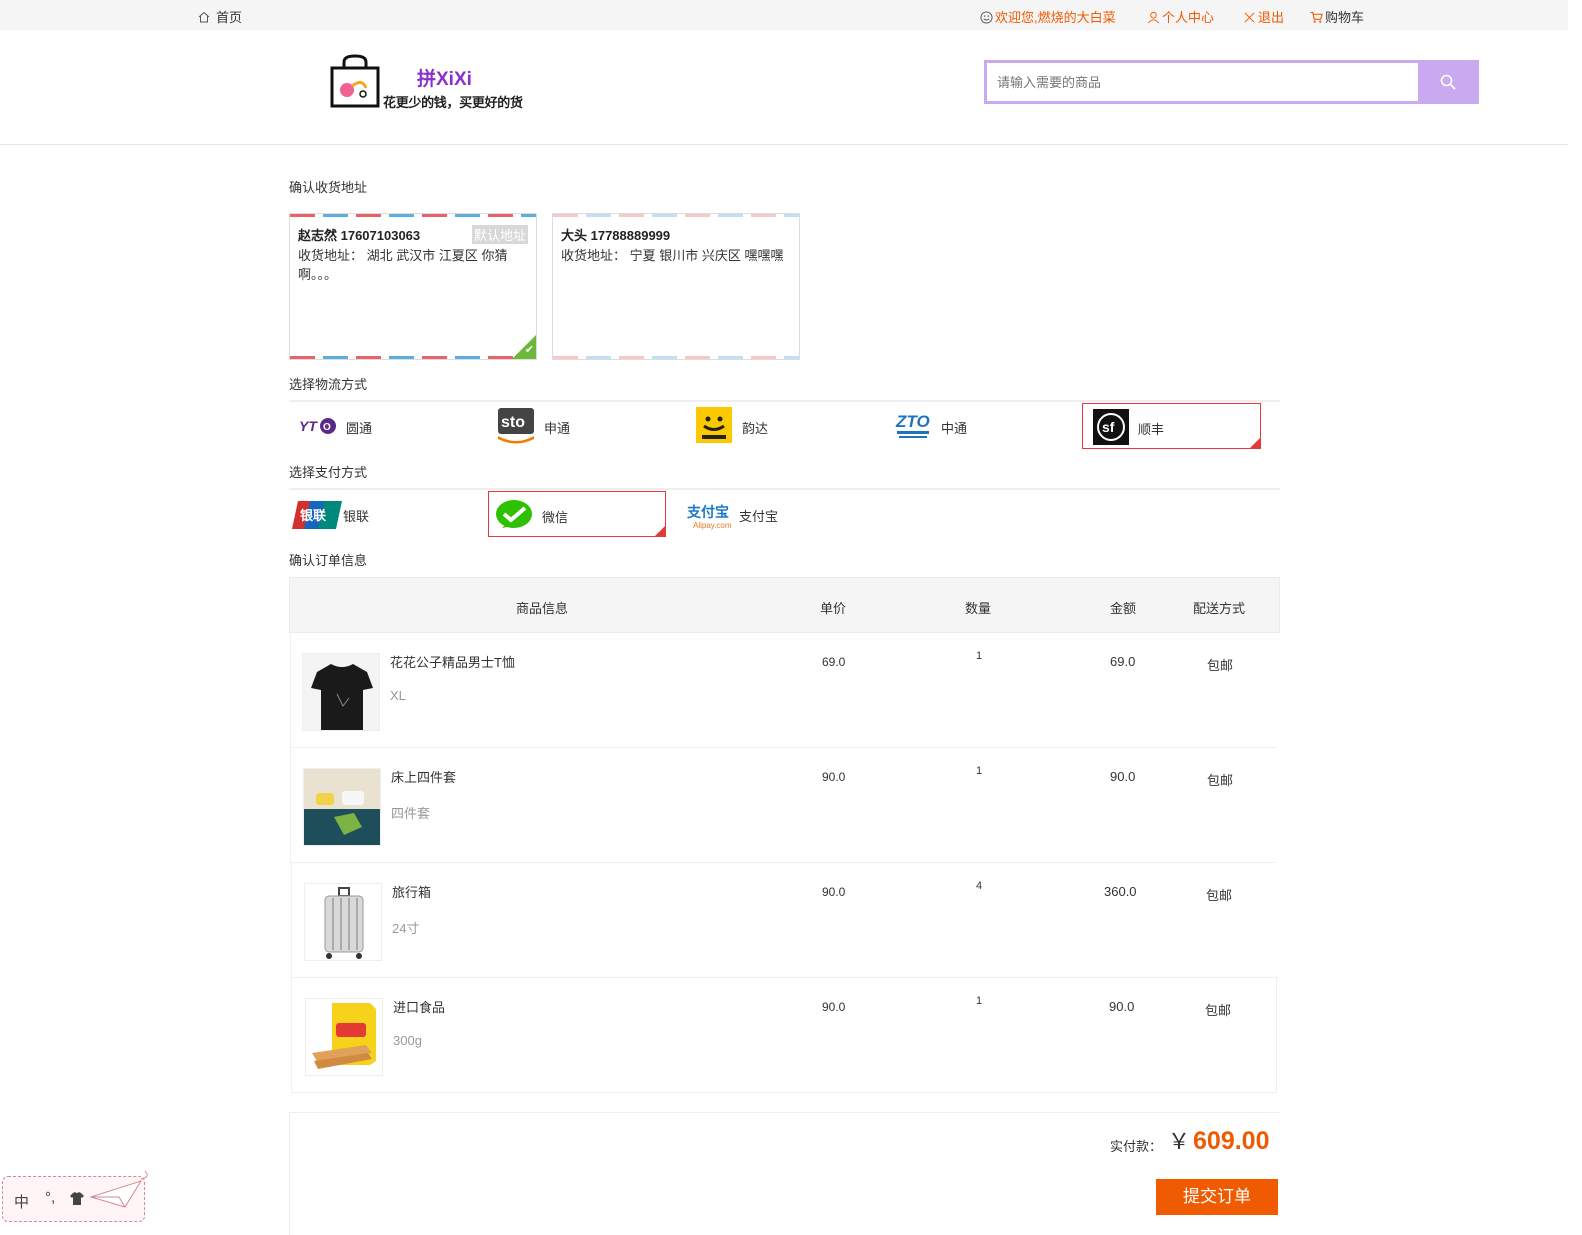 This screenshot has height=1235, width=1582. I want to click on order-section-title: 确认订单信息, so click(328, 560).